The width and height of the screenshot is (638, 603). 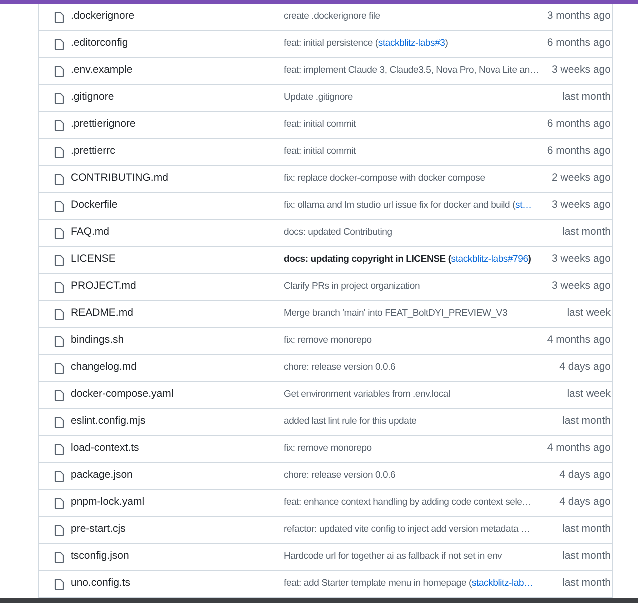 What do you see at coordinates (415, 233) in the screenshot?
I see `commit-message: docs: updated Contributing` at bounding box center [415, 233].